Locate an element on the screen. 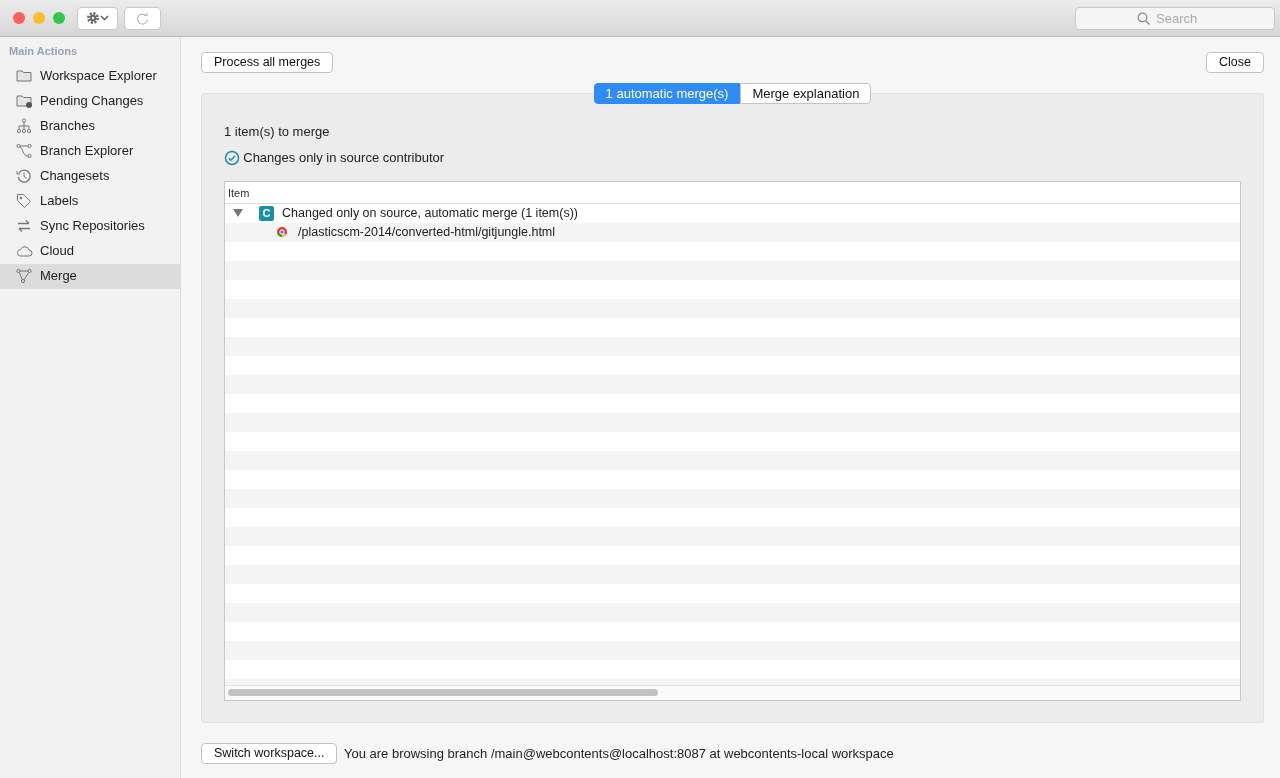 The width and height of the screenshot is (1280, 778). sidebar-item: Pending Changes is located at coordinates (90, 101).